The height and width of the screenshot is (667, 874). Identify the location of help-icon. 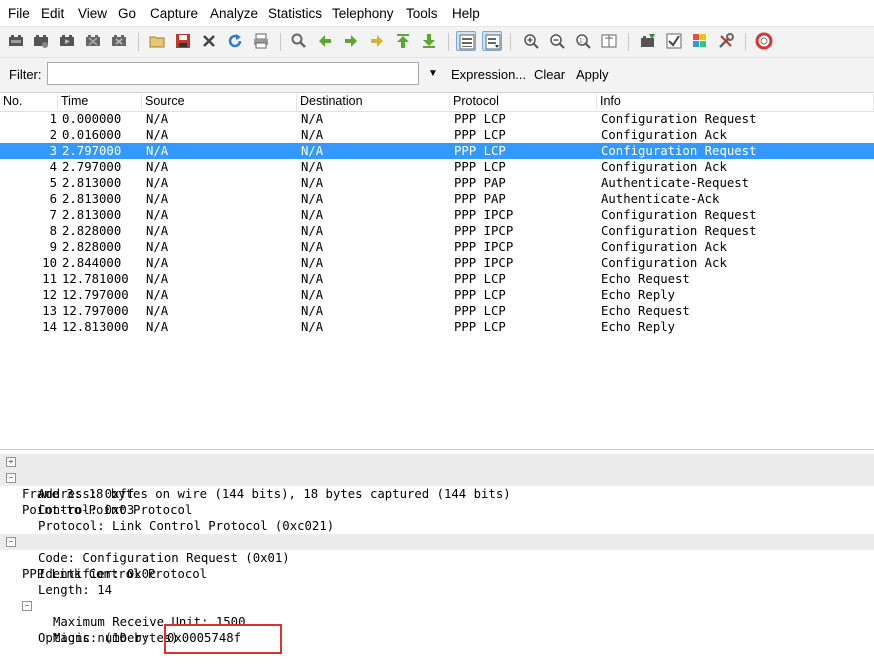
(764, 41).